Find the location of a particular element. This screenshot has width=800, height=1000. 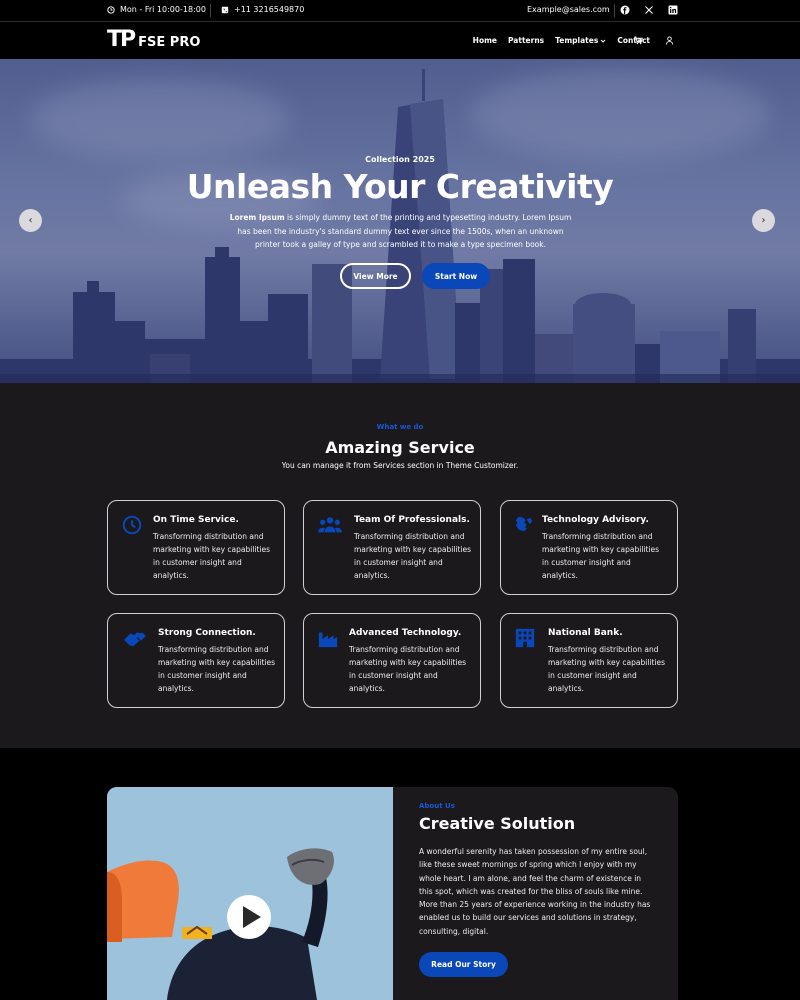

service-card-title: On Time Service. is located at coordinates (196, 520).